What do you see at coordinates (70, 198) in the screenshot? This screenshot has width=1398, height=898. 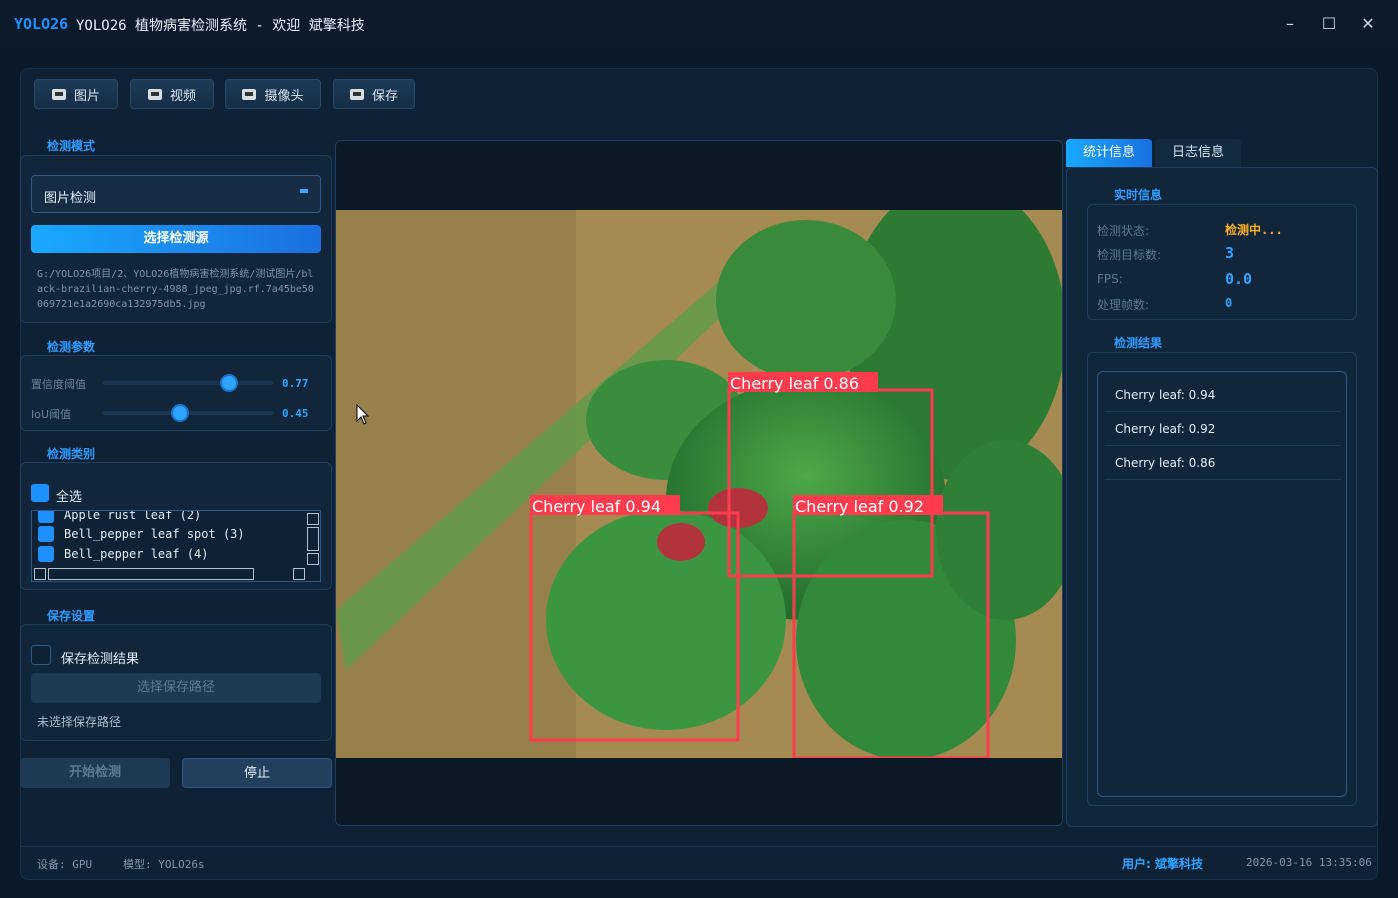 I see `mode-select-value: 图片检测` at bounding box center [70, 198].